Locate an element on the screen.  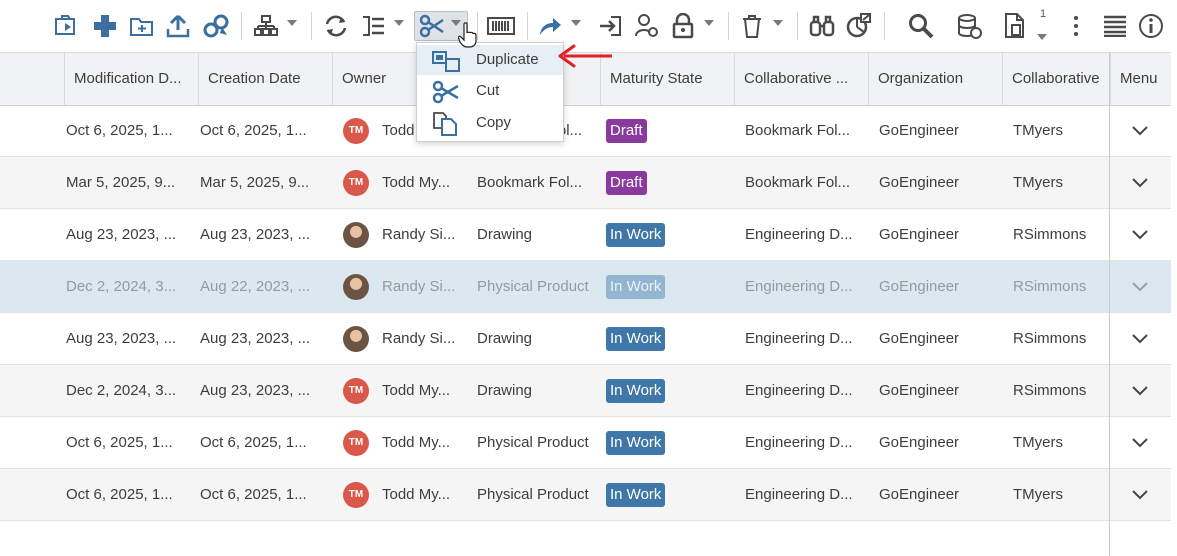
list-icon is located at coordinates (1115, 26).